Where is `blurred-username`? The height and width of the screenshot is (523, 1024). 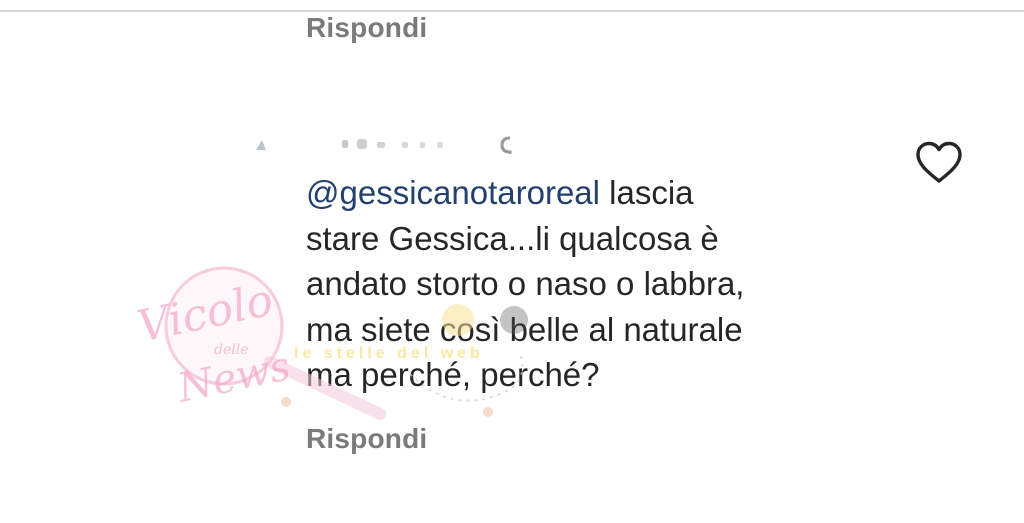
blurred-username is located at coordinates (384, 145).